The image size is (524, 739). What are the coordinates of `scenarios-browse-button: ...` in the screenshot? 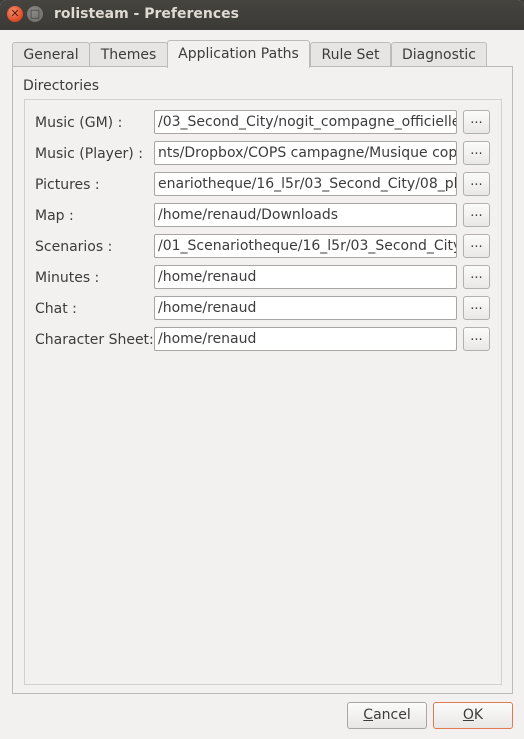 It's located at (476, 246).